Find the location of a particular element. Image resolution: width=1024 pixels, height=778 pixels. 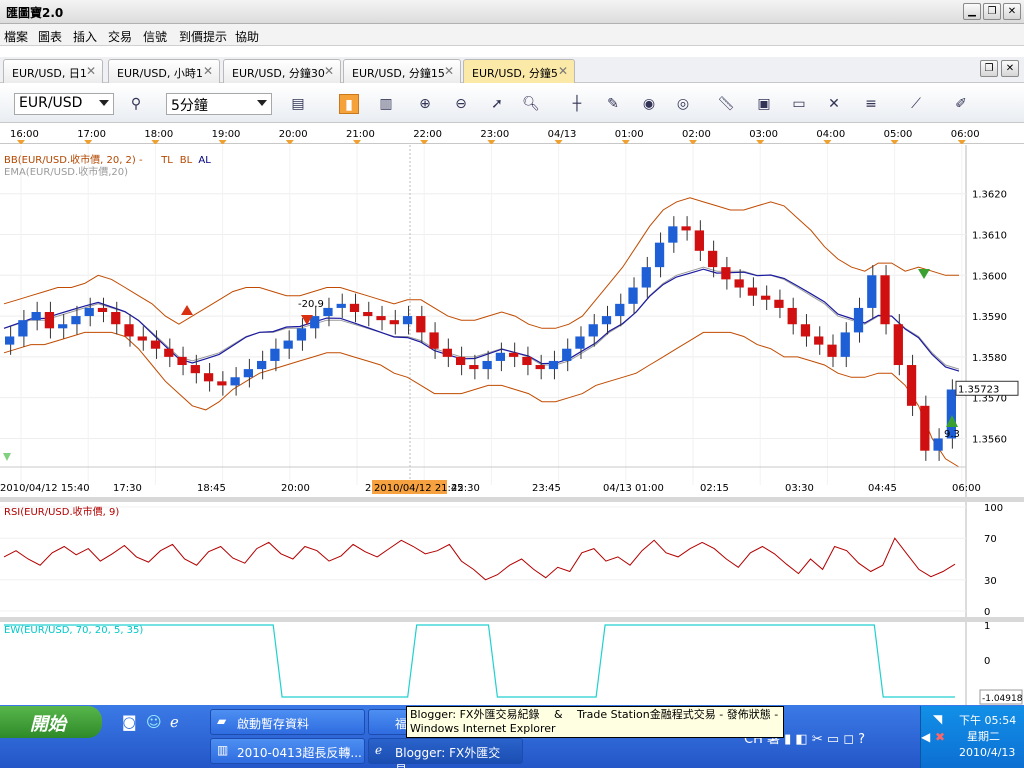

draw-line-icon: ⟋ is located at coordinates (916, 104).